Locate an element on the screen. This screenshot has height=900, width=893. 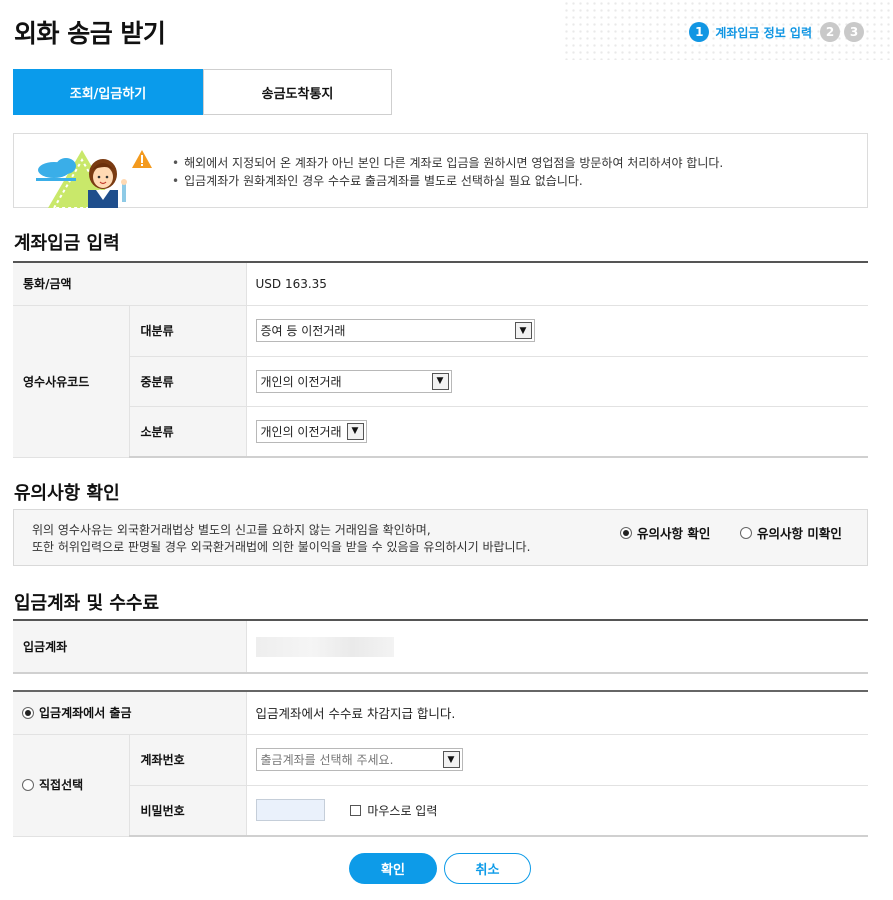
minor-category-select: 개인의 이전거래 ▼ is located at coordinates (311, 431).